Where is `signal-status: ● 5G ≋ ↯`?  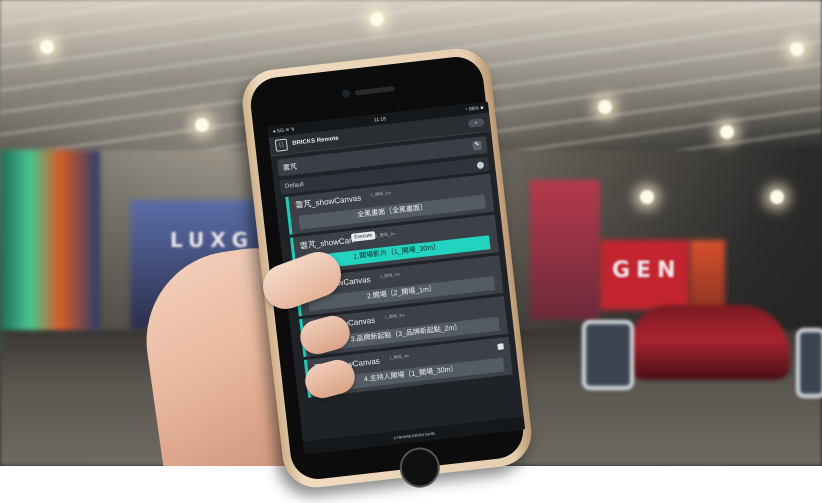
signal-status: ● 5G ≋ ↯ is located at coordinates (284, 130).